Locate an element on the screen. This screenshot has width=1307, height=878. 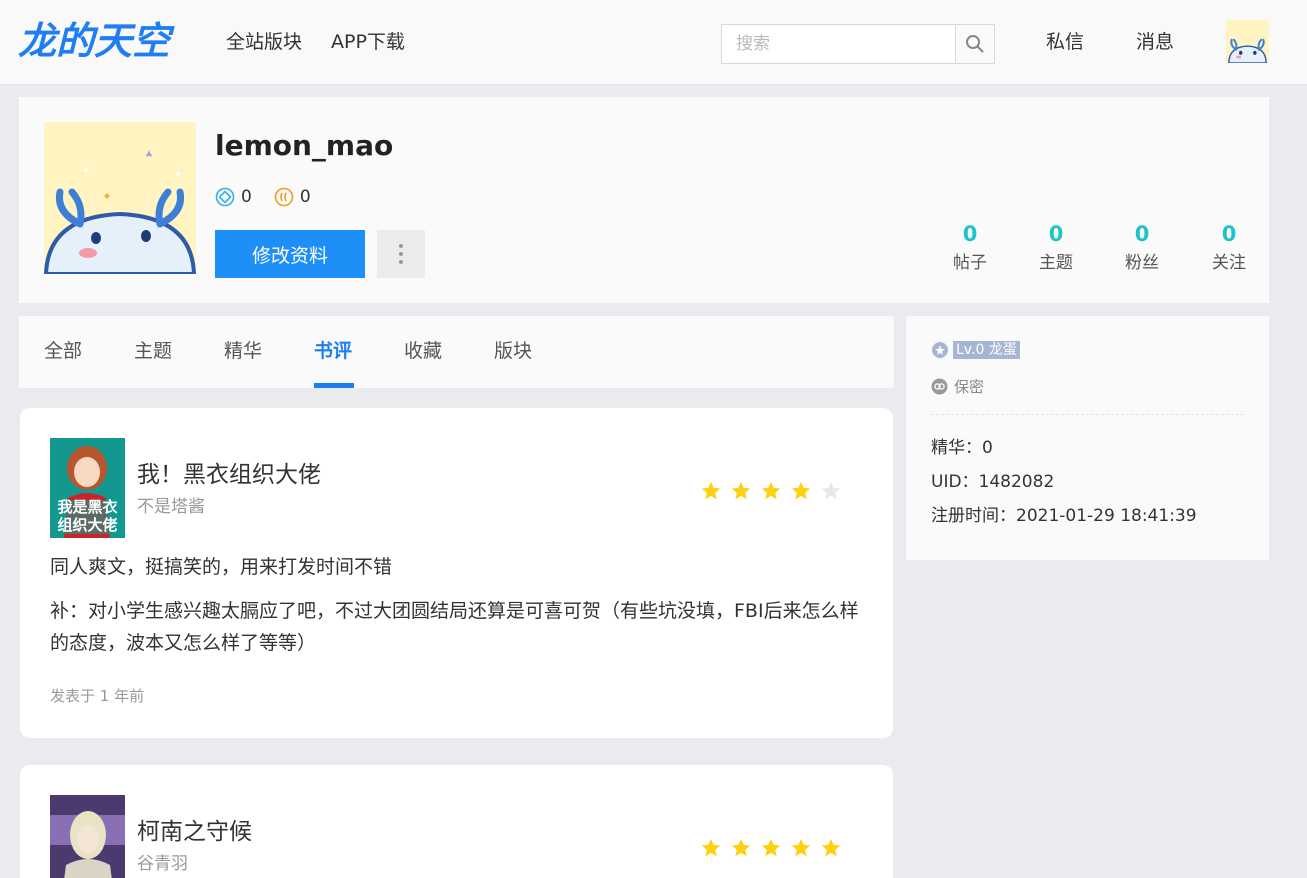
search-icon is located at coordinates (975, 44).